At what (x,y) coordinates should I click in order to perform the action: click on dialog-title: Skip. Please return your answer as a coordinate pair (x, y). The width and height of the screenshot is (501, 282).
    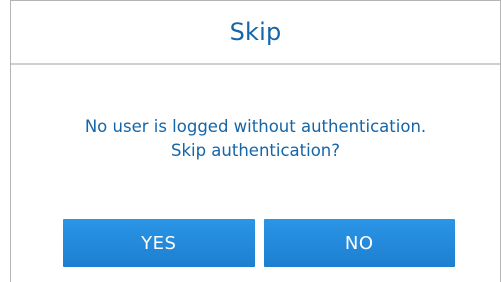
    Looking at the image, I should click on (255, 32).